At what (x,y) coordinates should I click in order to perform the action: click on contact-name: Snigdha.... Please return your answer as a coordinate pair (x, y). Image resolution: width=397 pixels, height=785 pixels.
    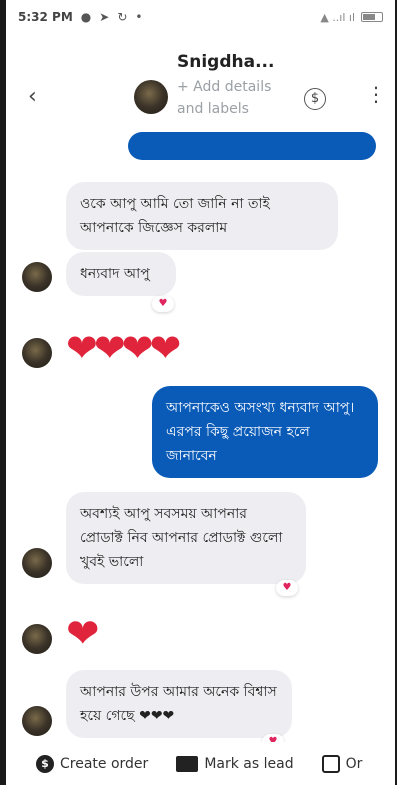
    Looking at the image, I should click on (225, 62).